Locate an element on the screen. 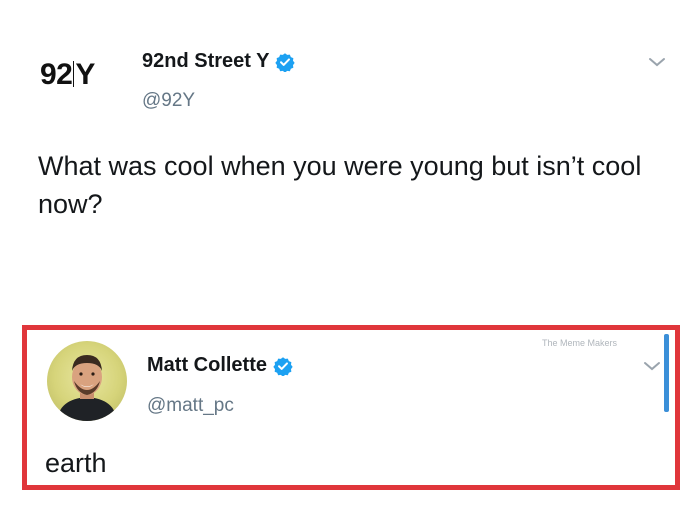 The image size is (700, 526). display-name-label: 92nd Street Y is located at coordinates (206, 61).